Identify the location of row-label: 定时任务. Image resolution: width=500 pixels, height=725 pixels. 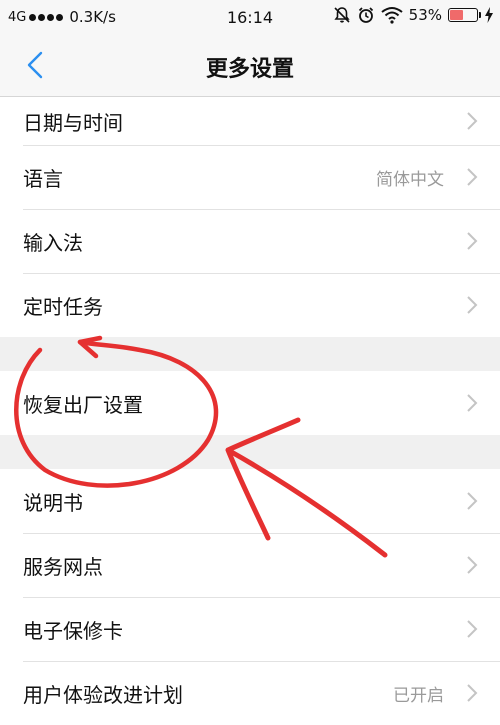
(63, 306).